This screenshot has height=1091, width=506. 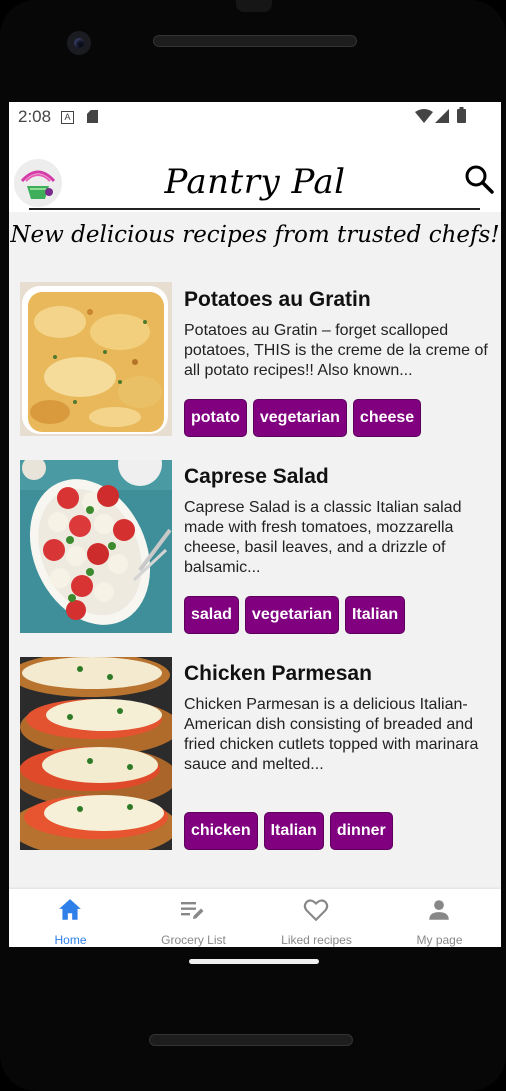 I want to click on header-divider, so click(x=254, y=209).